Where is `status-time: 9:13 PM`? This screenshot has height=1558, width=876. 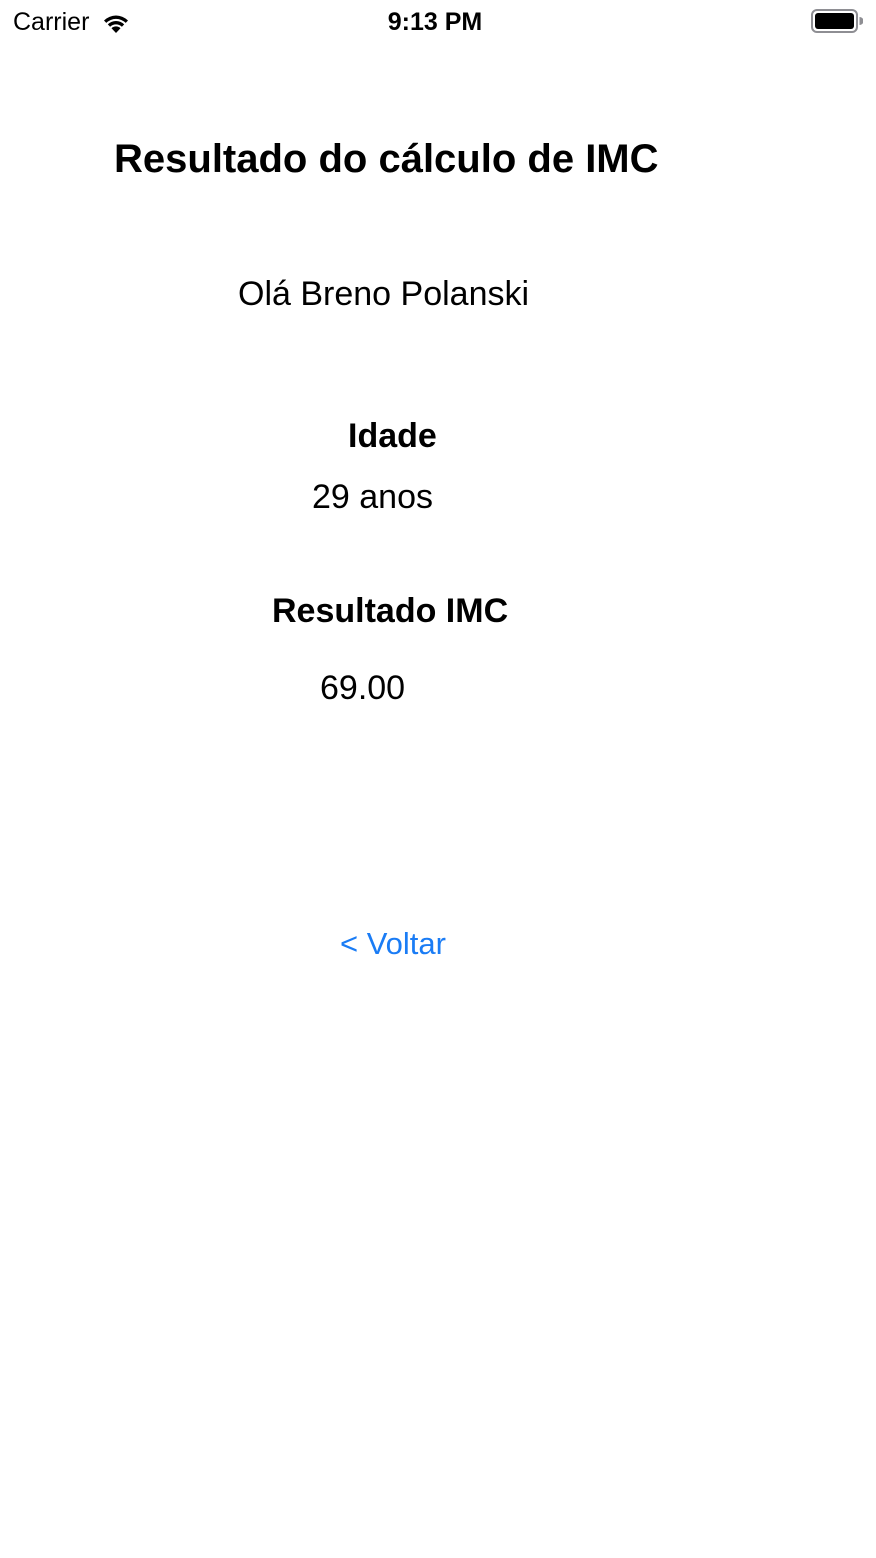
status-time: 9:13 PM is located at coordinates (435, 22).